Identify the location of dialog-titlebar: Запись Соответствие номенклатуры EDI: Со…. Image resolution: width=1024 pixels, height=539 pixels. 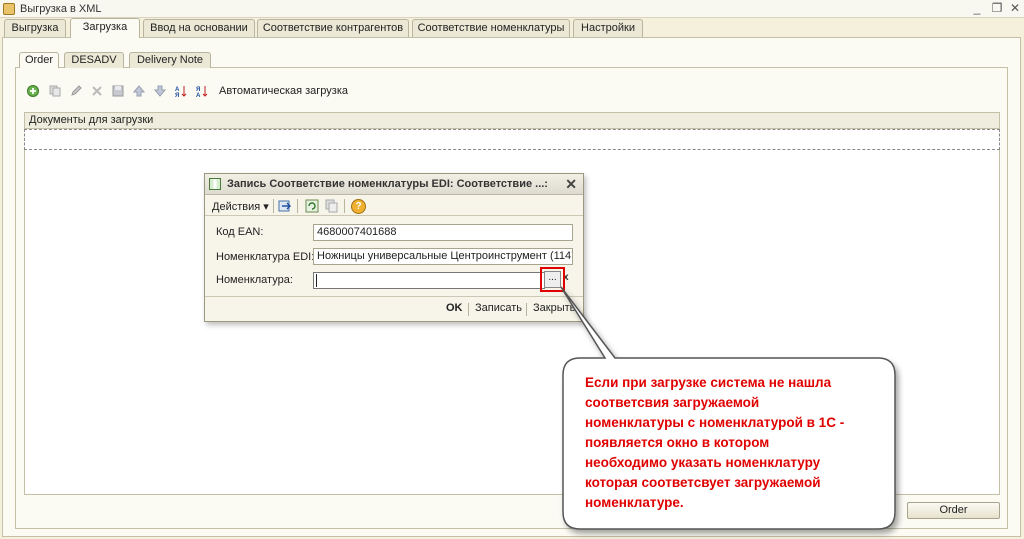
(394, 184).